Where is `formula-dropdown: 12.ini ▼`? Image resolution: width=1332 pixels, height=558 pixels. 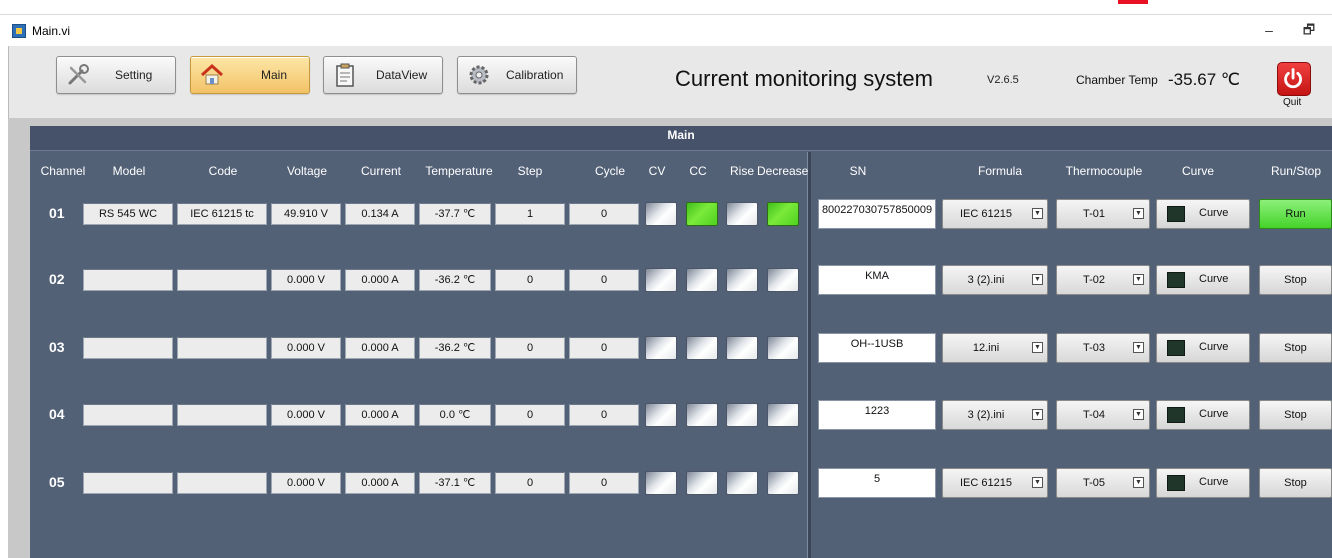
formula-dropdown: 12.ini ▼ is located at coordinates (995, 348).